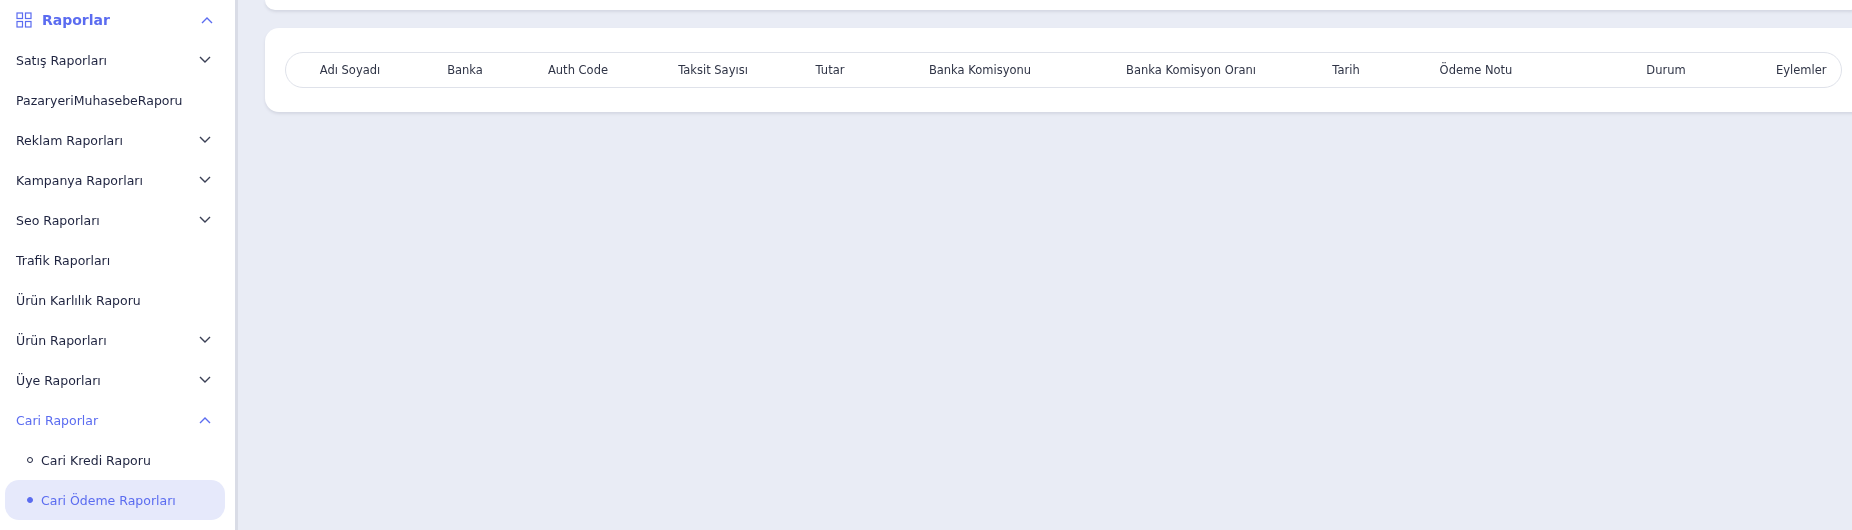  What do you see at coordinates (578, 70) in the screenshot?
I see `column-header: Auth Code` at bounding box center [578, 70].